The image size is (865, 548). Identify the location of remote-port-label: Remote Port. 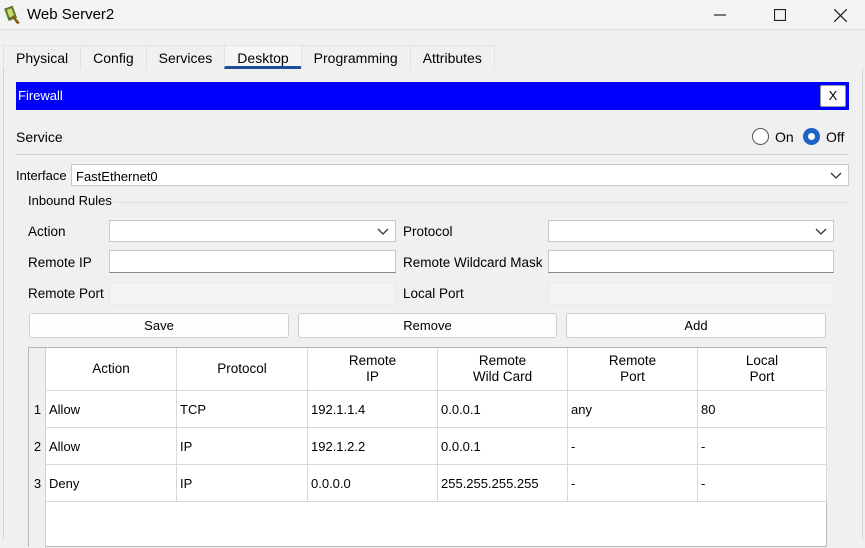
(66, 293).